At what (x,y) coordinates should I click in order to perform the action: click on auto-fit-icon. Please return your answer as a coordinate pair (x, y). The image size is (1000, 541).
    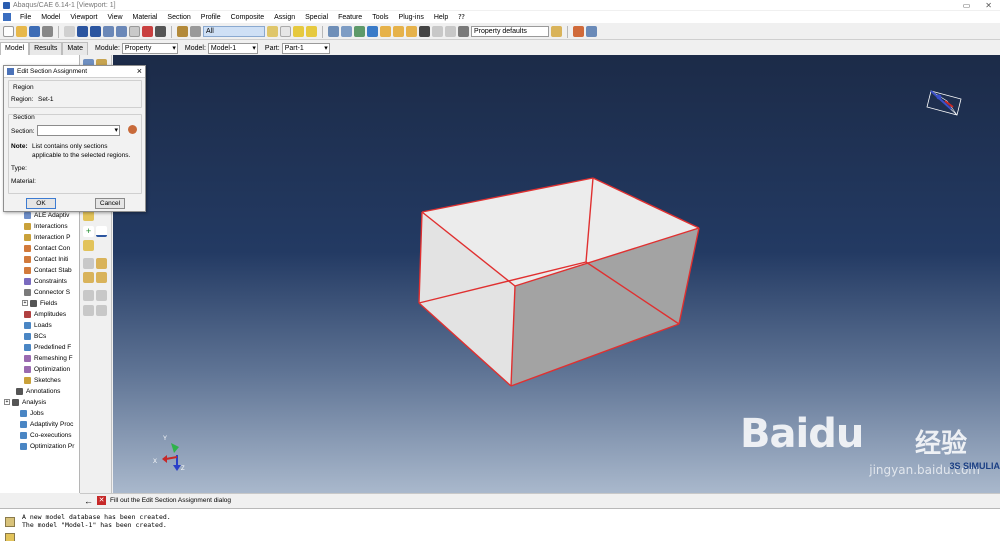
    Looking at the image, I should click on (147, 31).